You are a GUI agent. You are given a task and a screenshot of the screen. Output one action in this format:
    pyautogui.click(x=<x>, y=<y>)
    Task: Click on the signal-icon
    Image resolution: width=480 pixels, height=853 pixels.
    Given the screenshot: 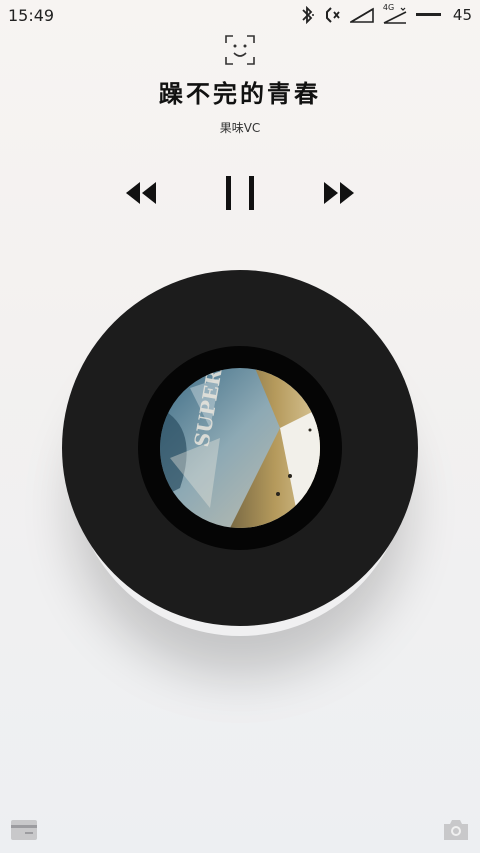 What is the action you would take?
    pyautogui.click(x=361, y=15)
    